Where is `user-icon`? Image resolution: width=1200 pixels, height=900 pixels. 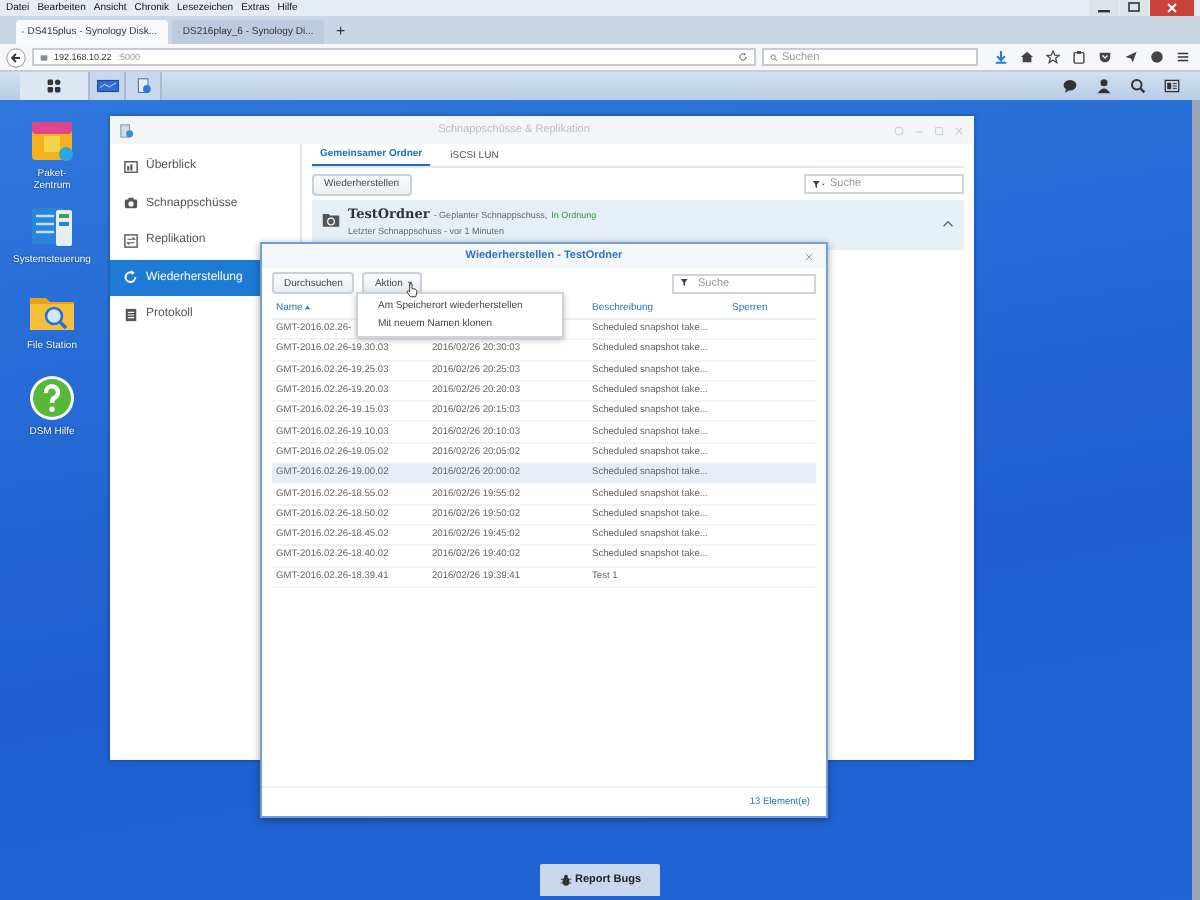 user-icon is located at coordinates (1104, 86).